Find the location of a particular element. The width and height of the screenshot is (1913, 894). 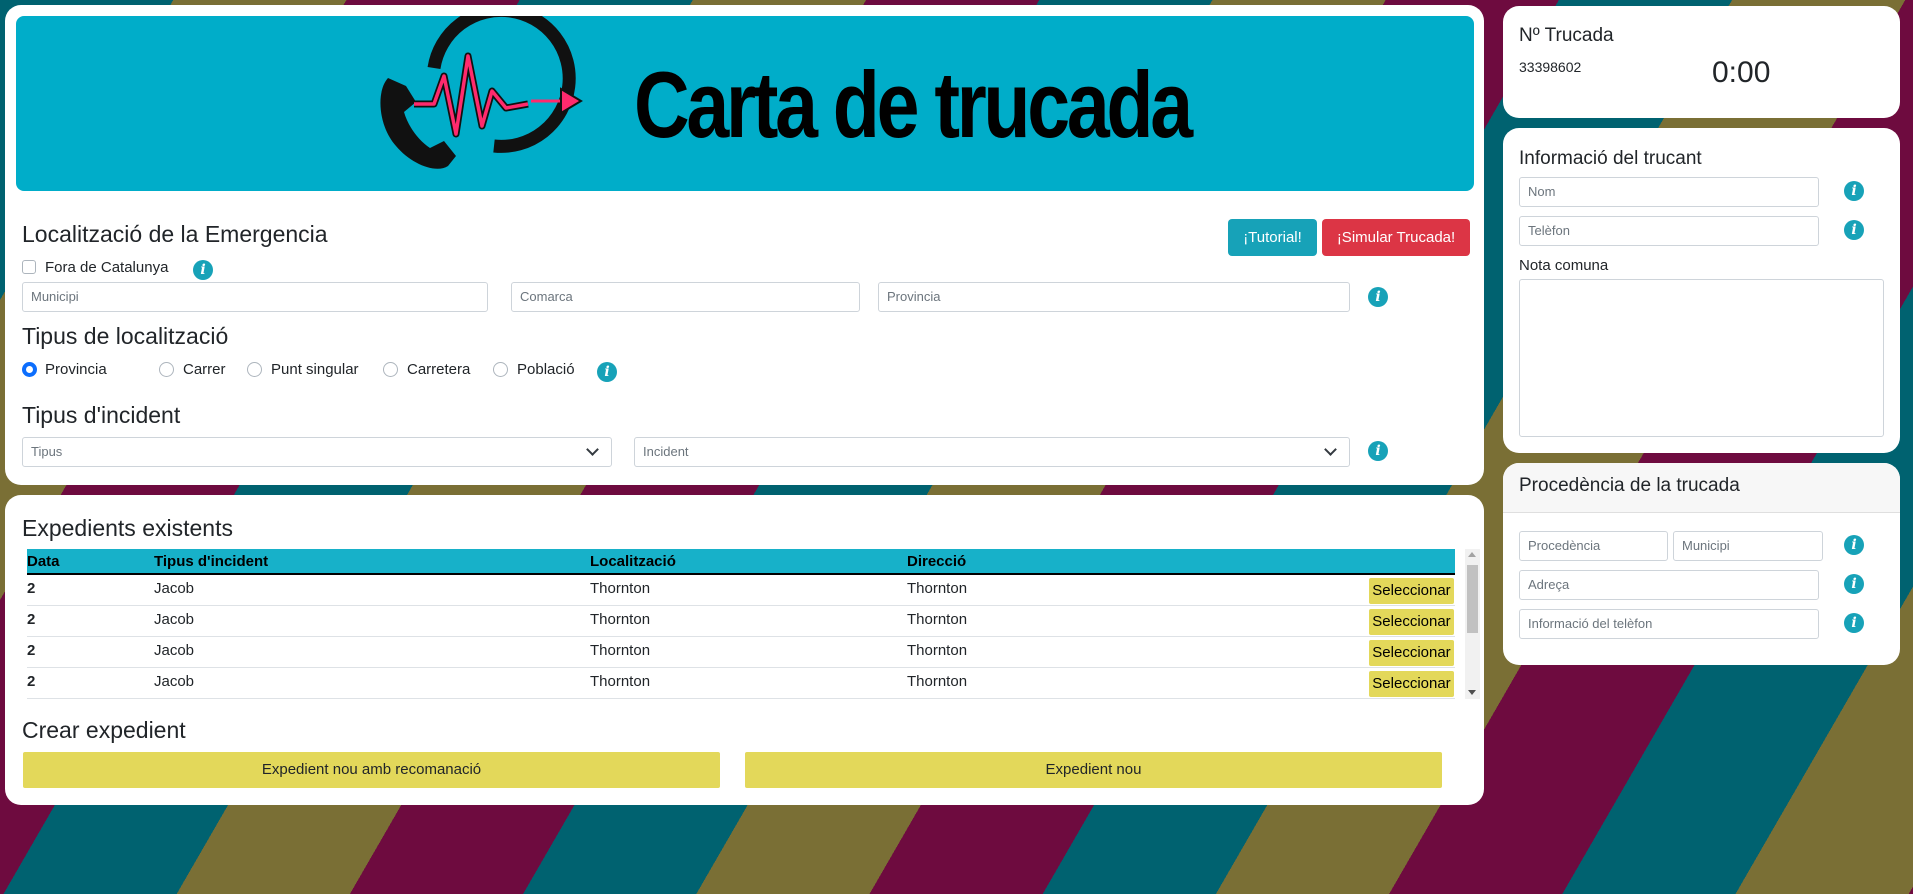

caller-phone-input: Telèfon is located at coordinates (1669, 231).